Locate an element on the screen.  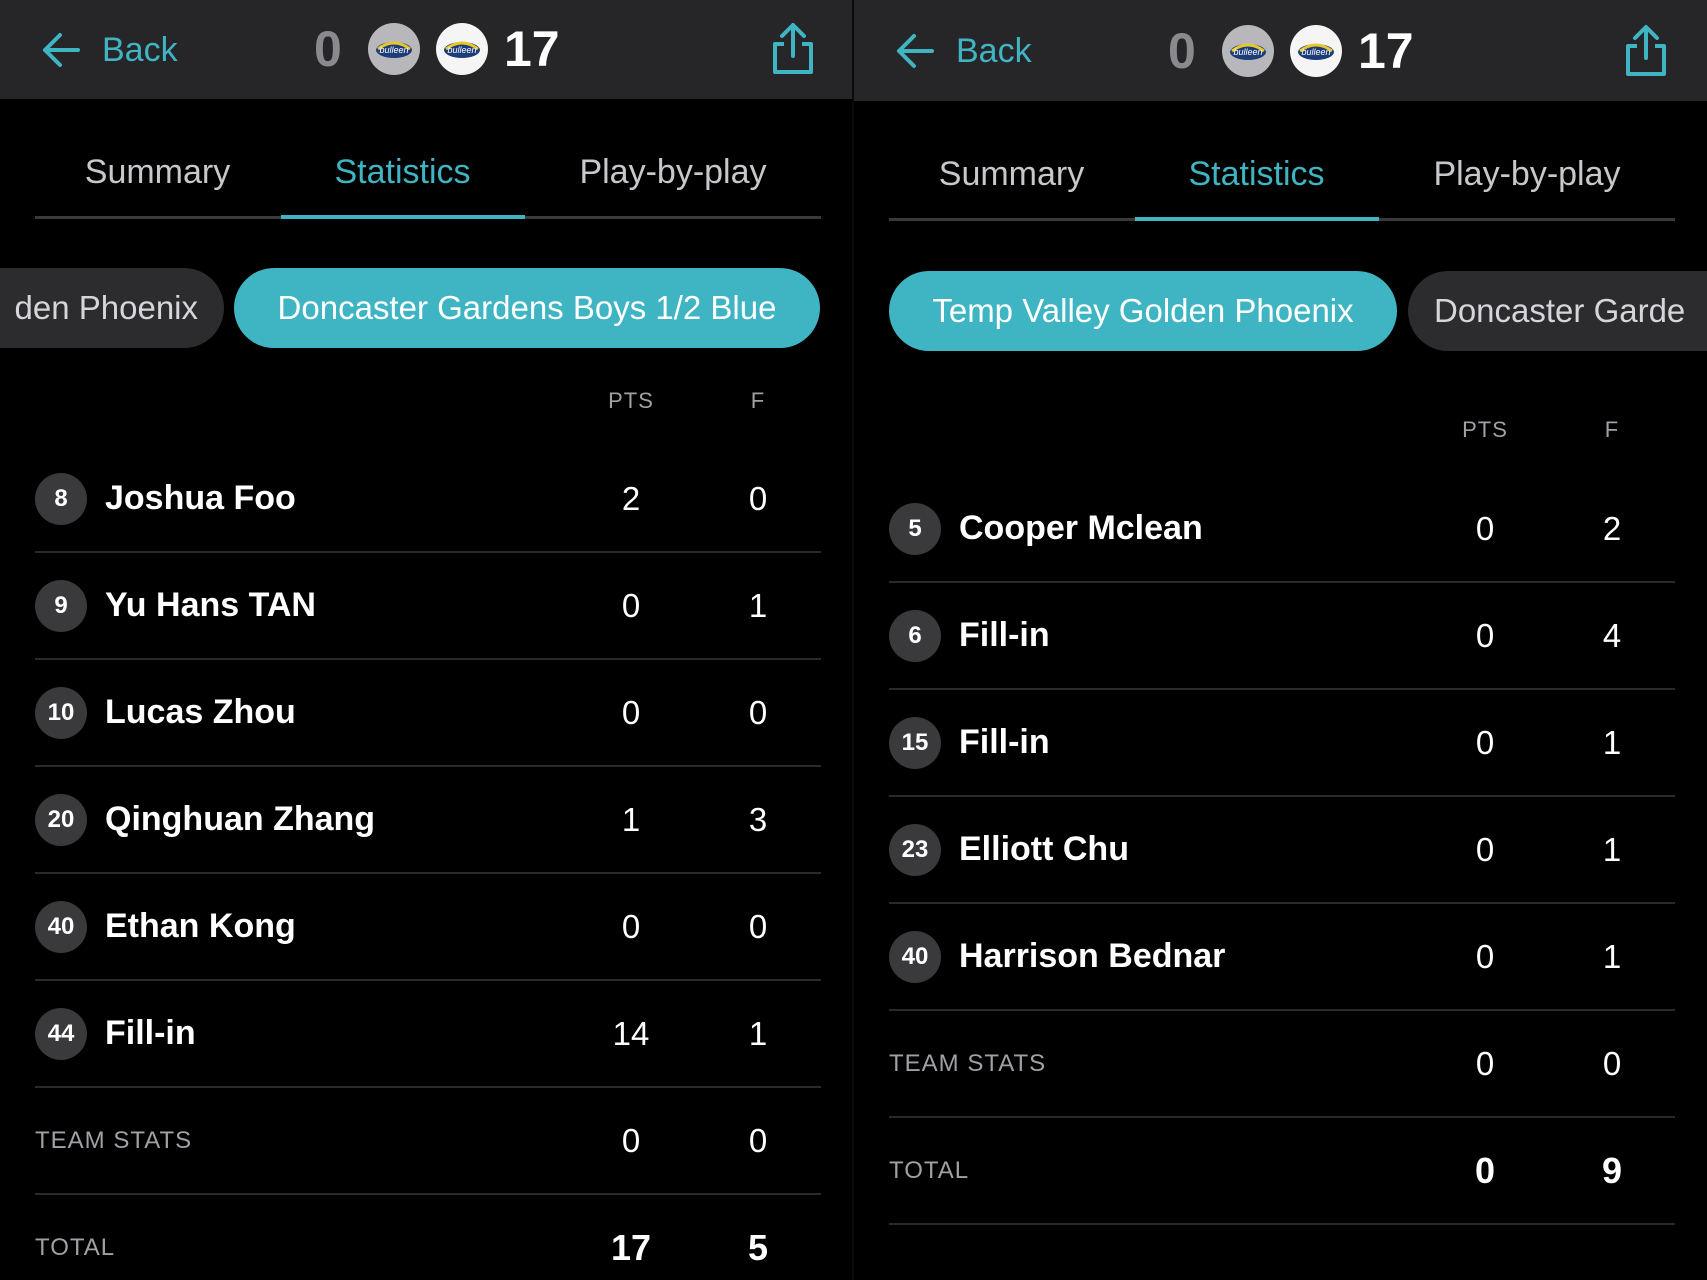
player-fouls: 2 is located at coordinates (1612, 528).